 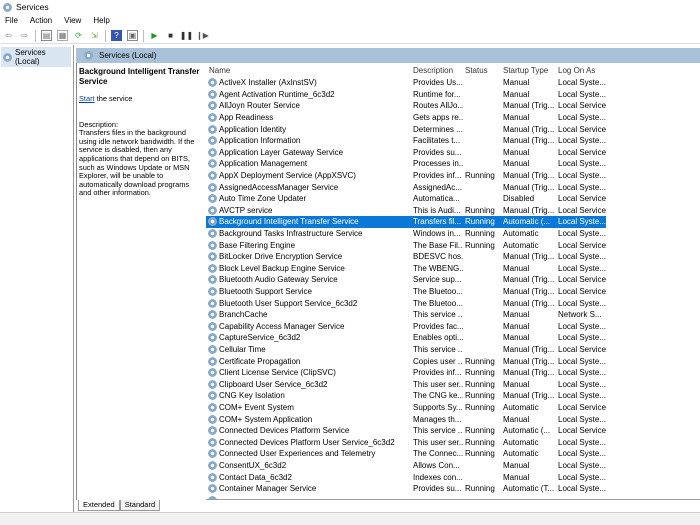 I want to click on services-app-icon, so click(x=7, y=7).